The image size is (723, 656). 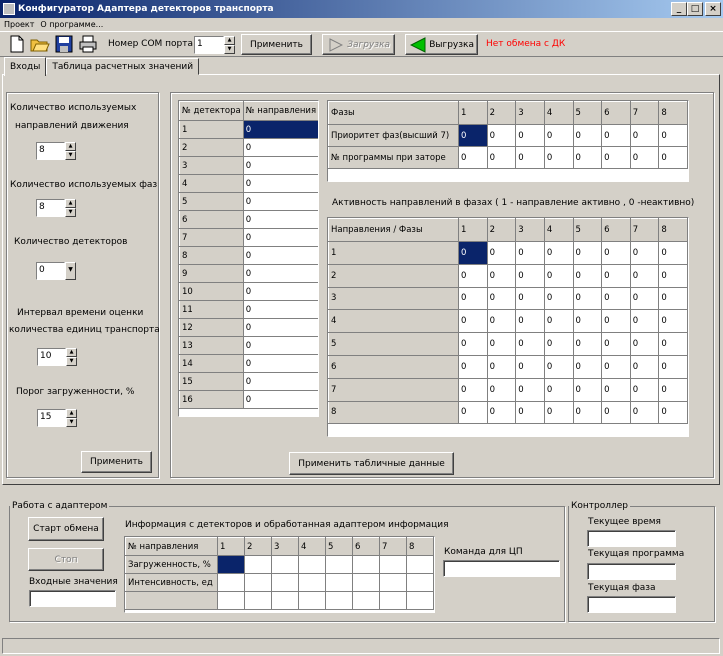 I want to click on print-icon, so click(x=88, y=44).